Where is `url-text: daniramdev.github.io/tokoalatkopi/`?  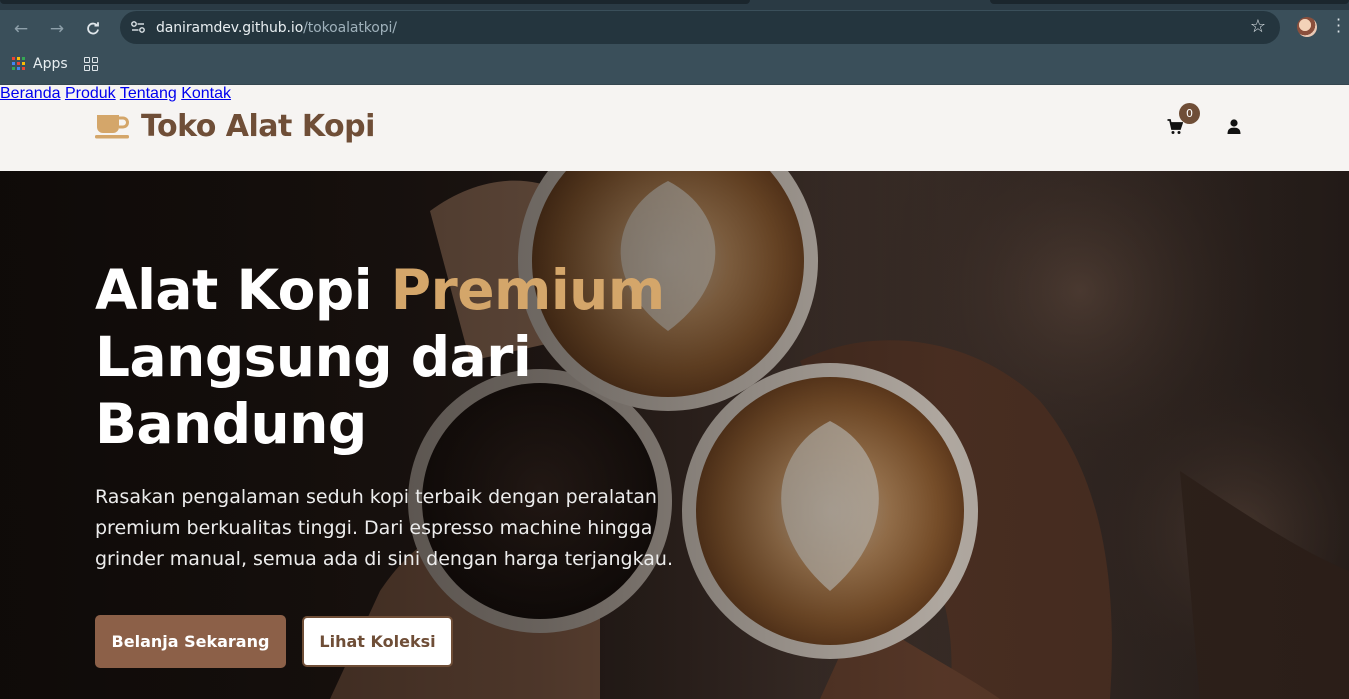 url-text: daniramdev.github.io/tokoalatkopi/ is located at coordinates (276, 28).